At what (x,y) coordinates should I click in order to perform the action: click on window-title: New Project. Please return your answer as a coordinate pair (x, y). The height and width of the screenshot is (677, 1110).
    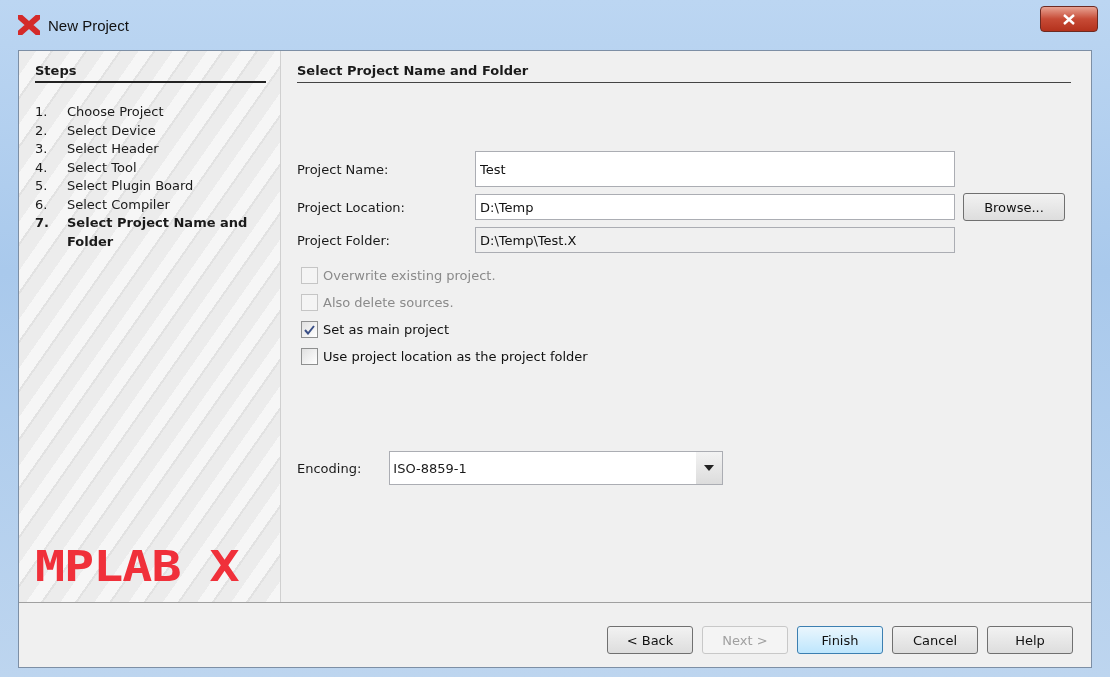
    Looking at the image, I should click on (88, 25).